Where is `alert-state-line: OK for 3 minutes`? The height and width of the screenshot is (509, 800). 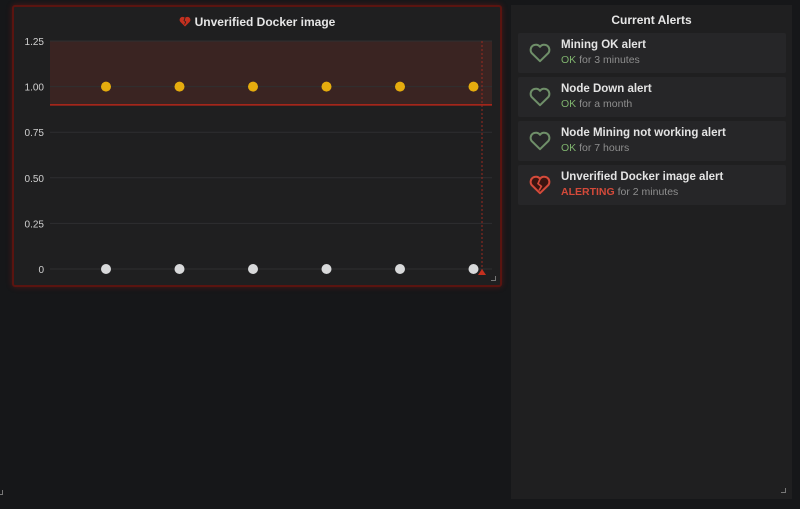 alert-state-line: OK for 3 minutes is located at coordinates (603, 60).